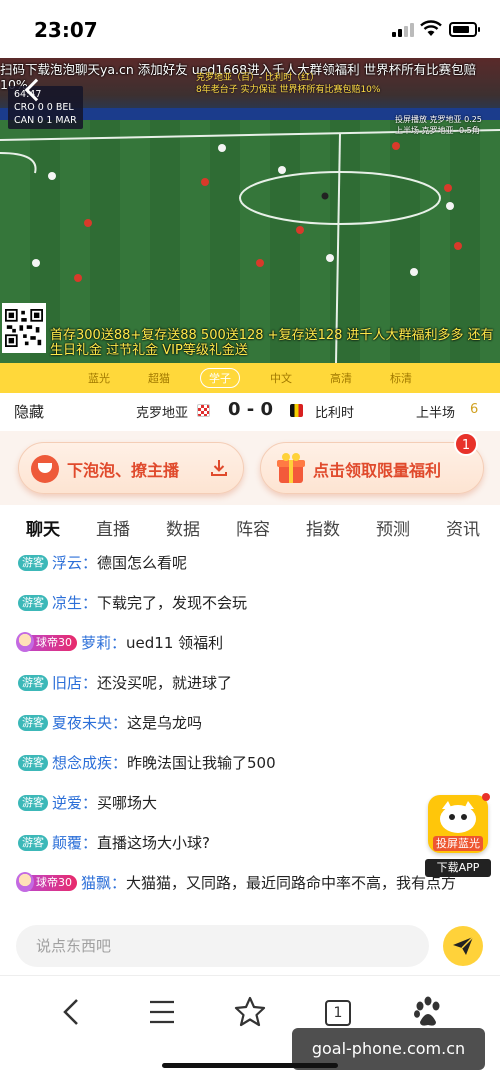  Describe the element at coordinates (113, 527) in the screenshot. I see `tab-item: 直播` at that location.